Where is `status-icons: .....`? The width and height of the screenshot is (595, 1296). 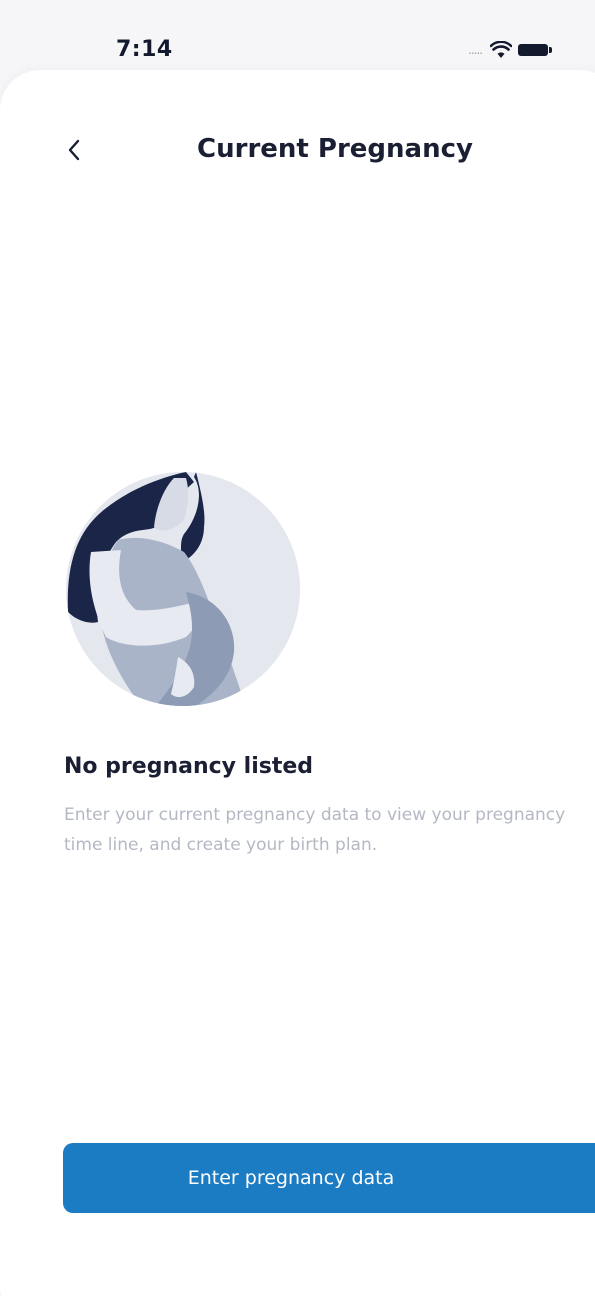
status-icons: ..... is located at coordinates (510, 50).